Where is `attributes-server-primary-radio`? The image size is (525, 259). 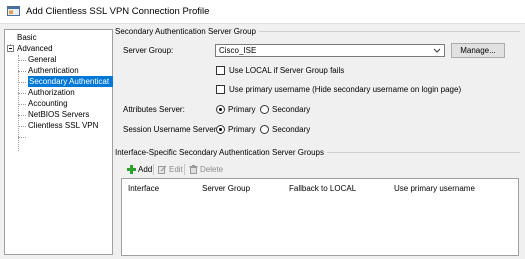
attributes-server-primary-radio is located at coordinates (220, 109).